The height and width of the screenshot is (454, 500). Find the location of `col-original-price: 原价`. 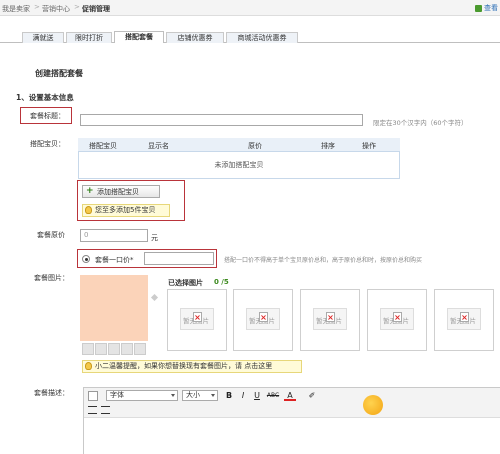

col-original-price: 原价 is located at coordinates (255, 146).